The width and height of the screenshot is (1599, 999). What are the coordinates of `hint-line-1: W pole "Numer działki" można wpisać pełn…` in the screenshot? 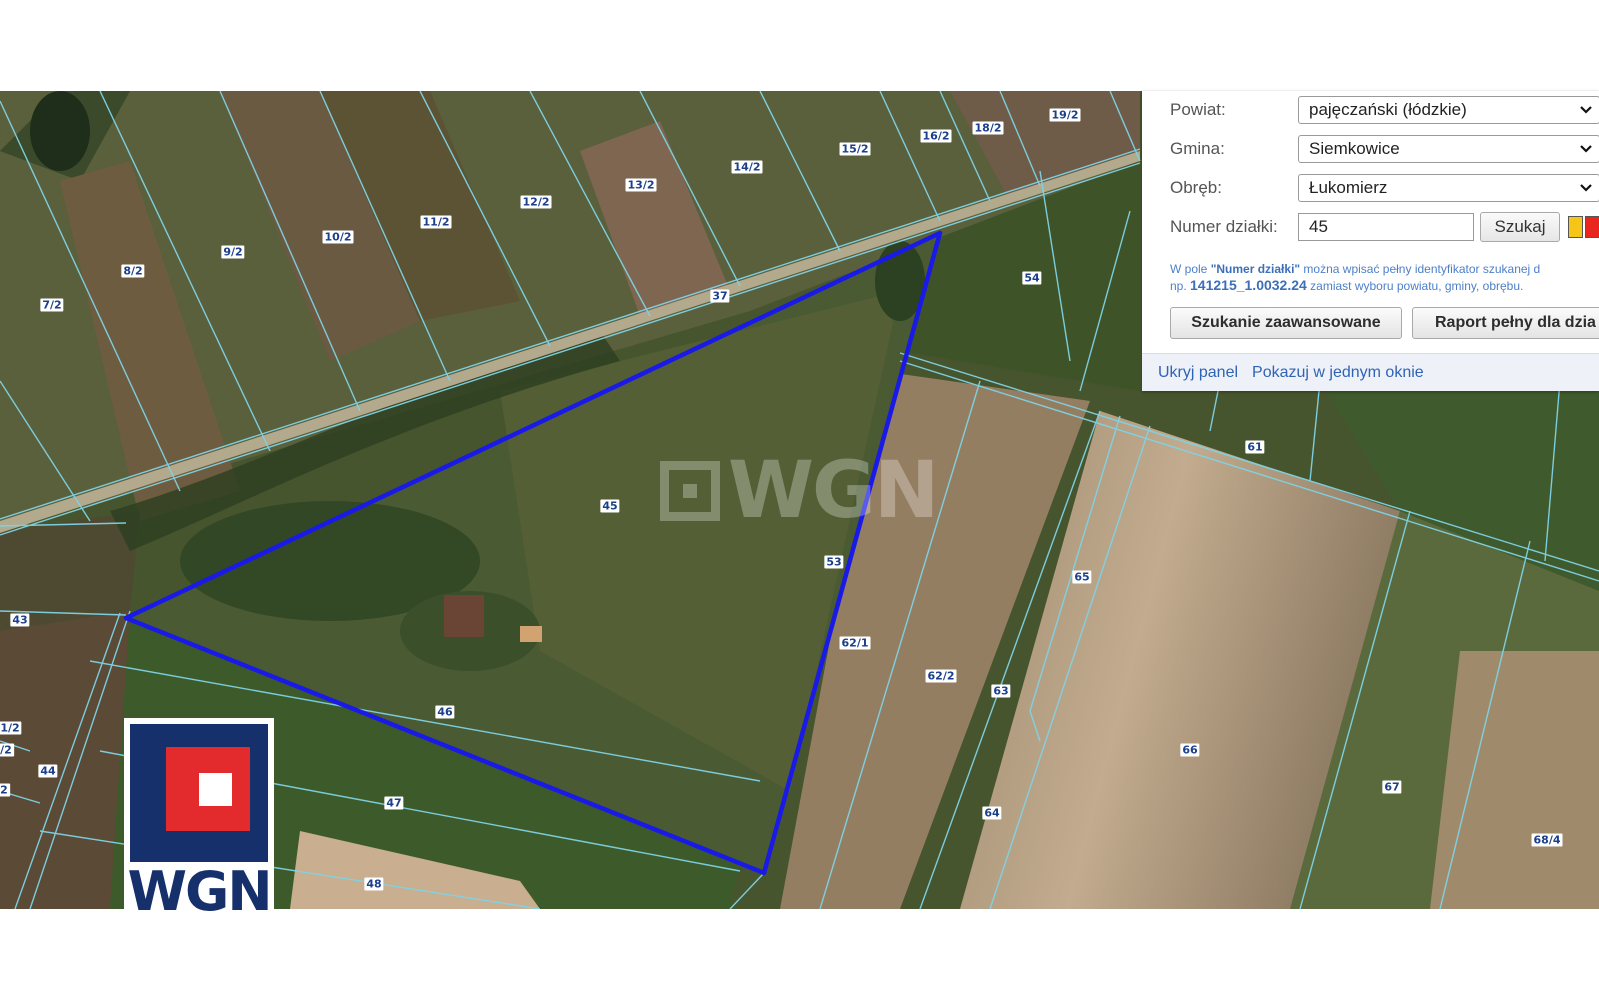 It's located at (1355, 269).